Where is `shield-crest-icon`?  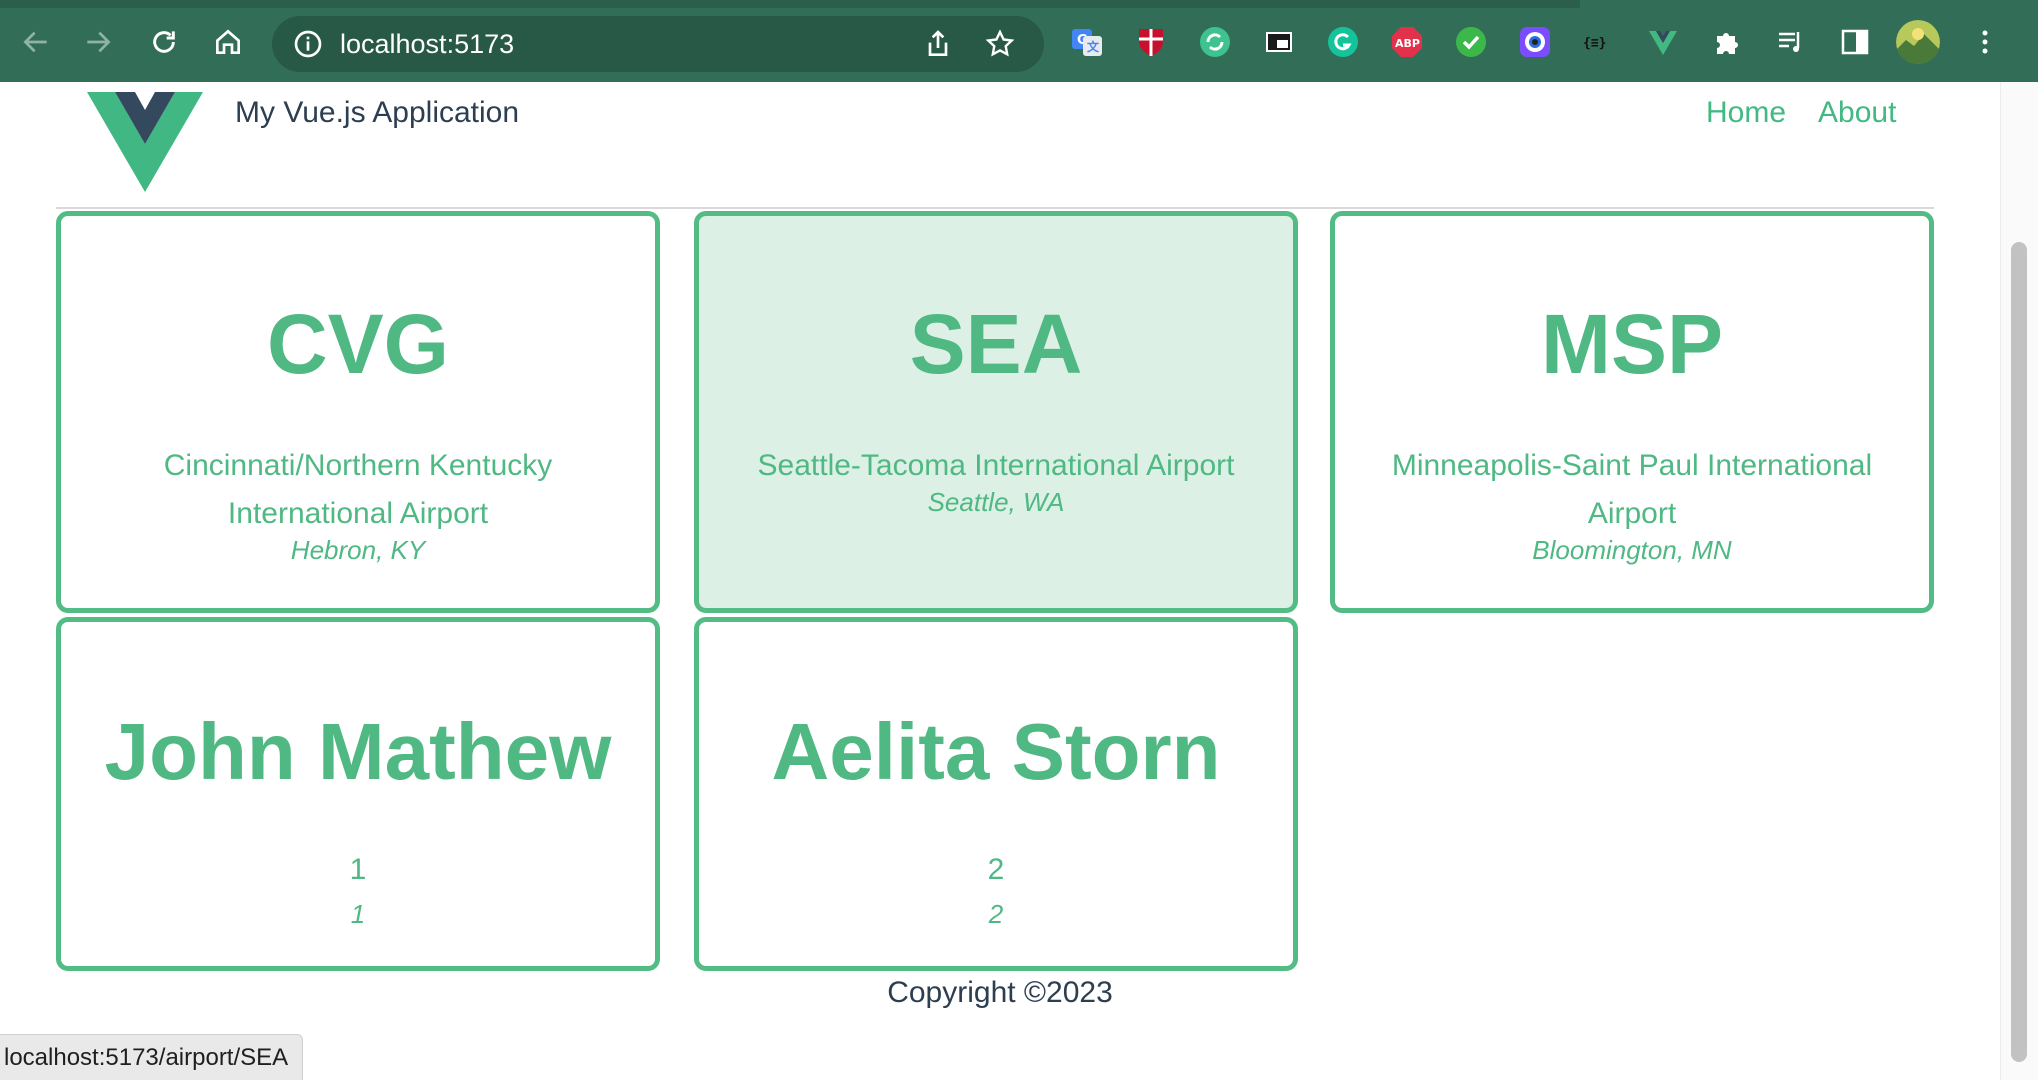 shield-crest-icon is located at coordinates (1151, 42).